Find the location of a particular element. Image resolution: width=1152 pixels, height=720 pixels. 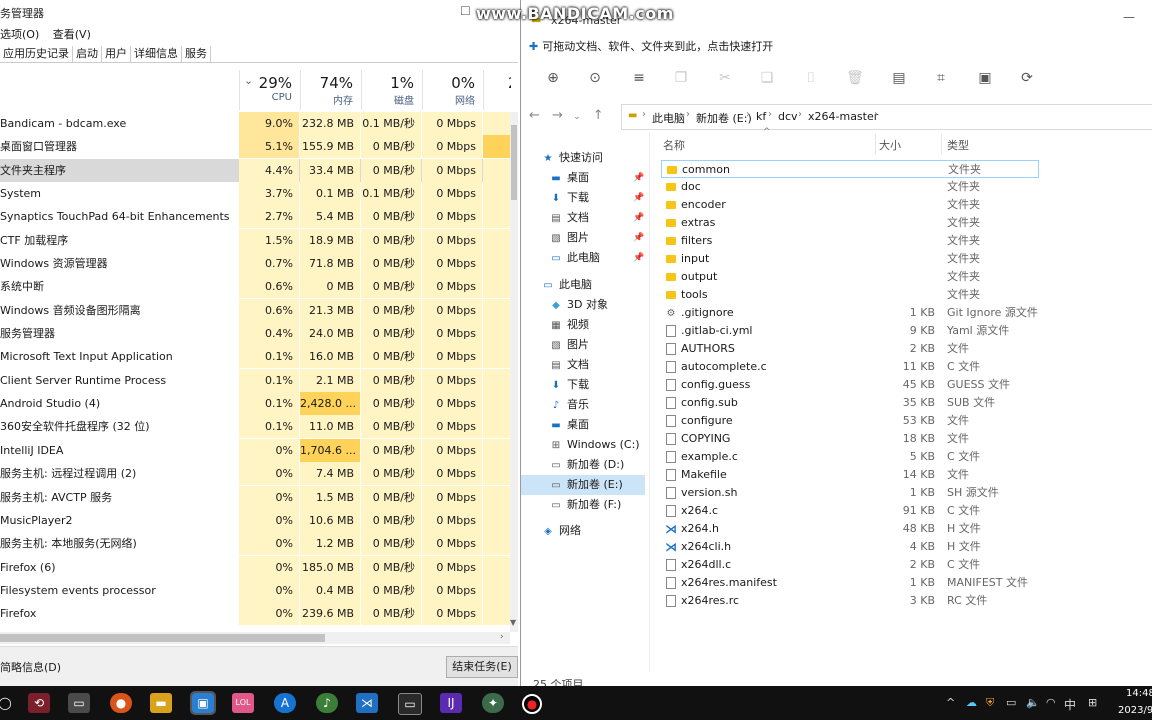

vscode-icon: ⋊ is located at coordinates (367, 703).